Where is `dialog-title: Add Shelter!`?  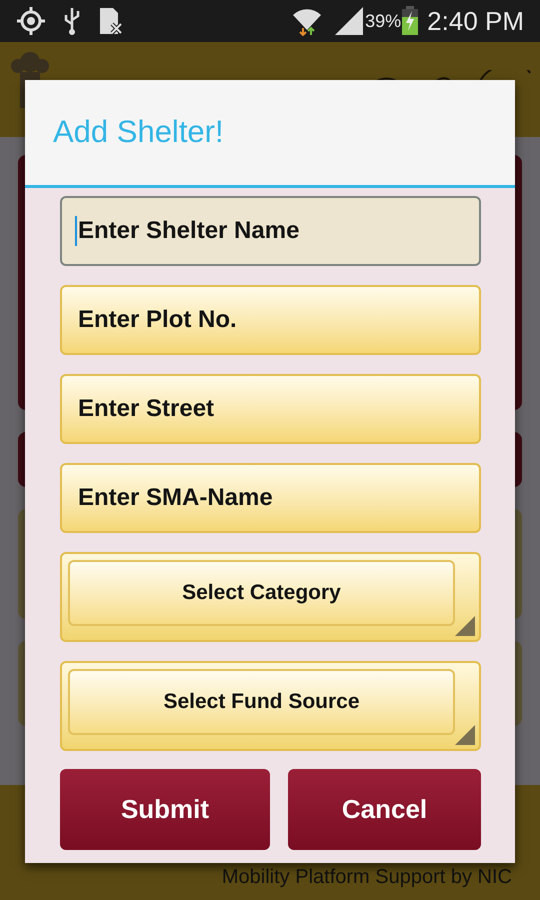 dialog-title: Add Shelter! is located at coordinates (138, 132).